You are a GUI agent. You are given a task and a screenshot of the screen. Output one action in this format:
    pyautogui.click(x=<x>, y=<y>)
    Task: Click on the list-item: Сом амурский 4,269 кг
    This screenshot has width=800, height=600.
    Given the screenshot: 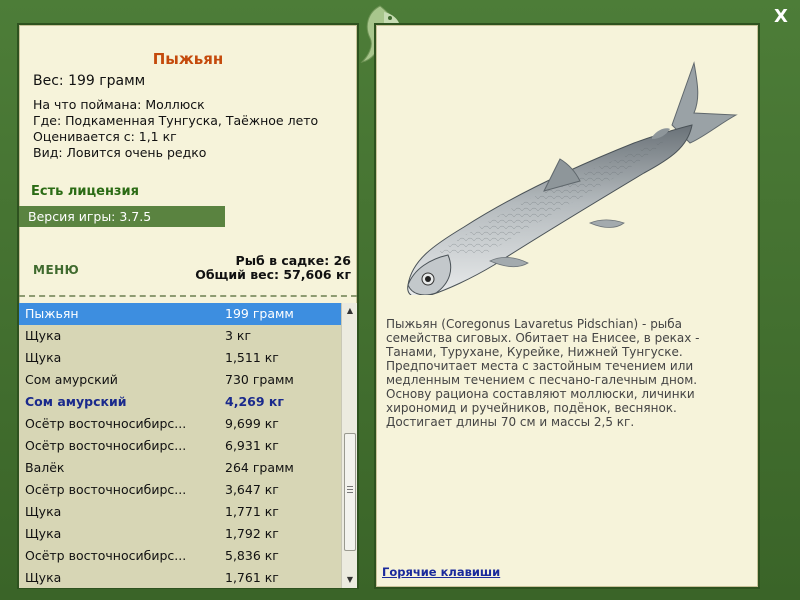 What is the action you would take?
    pyautogui.click(x=180, y=402)
    